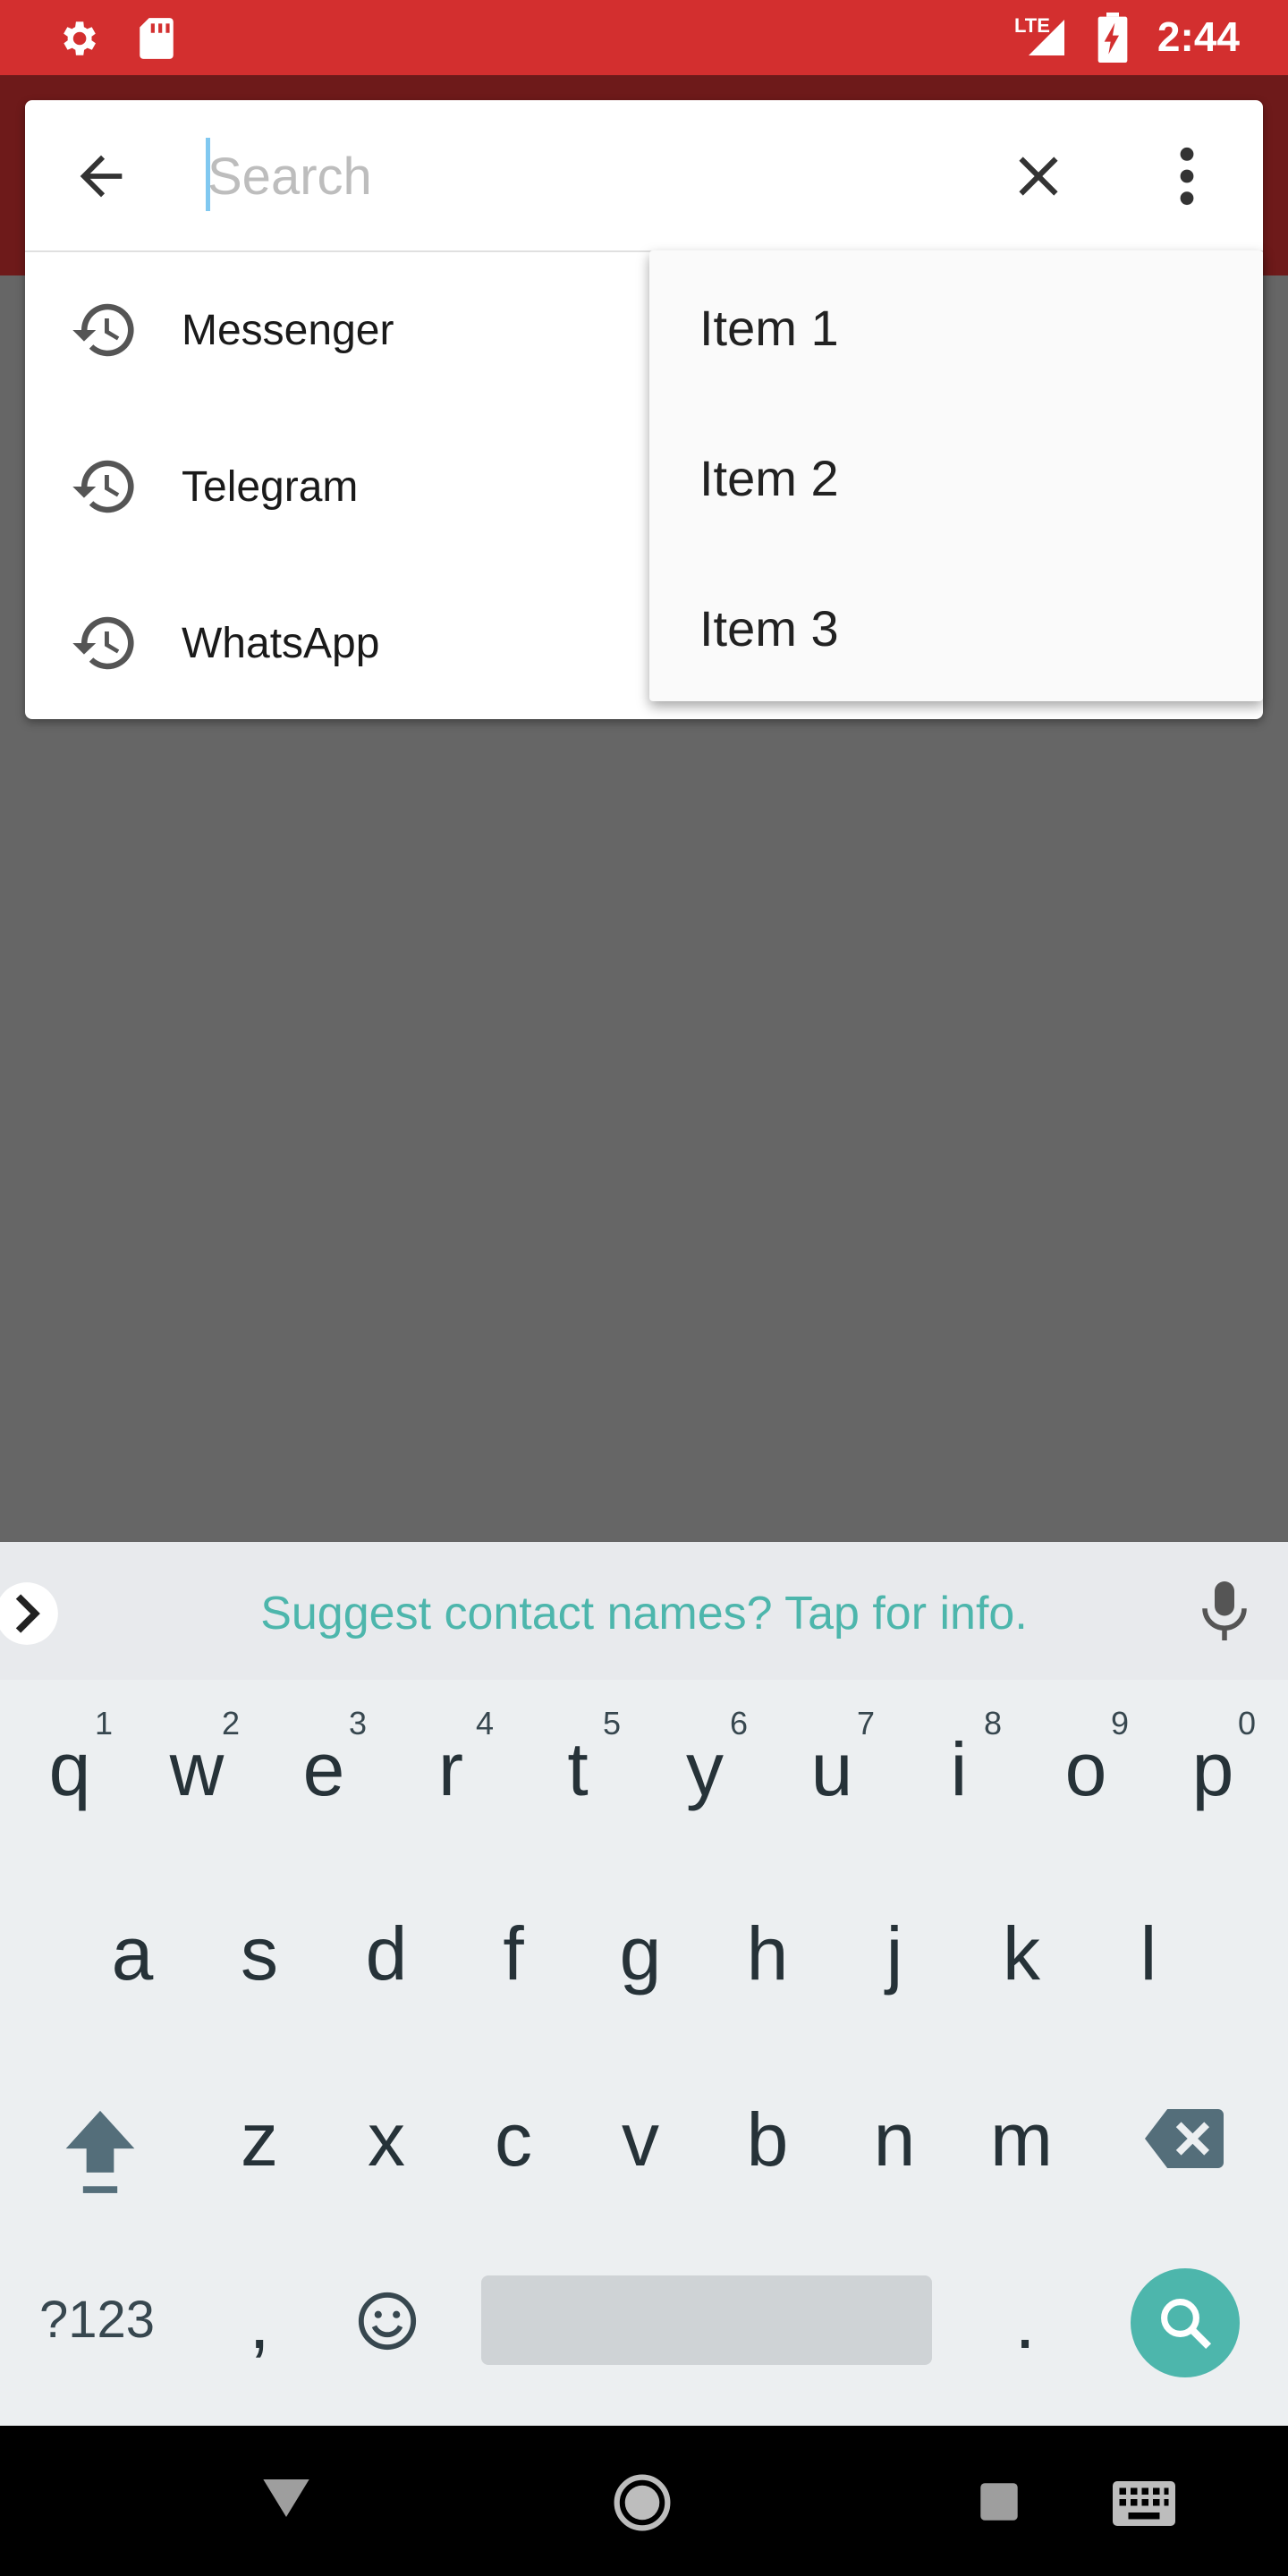 Image resolution: width=1288 pixels, height=2576 pixels. I want to click on keyboard-suggestion-strip: Suggest contact names? Tap for info., so click(644, 1611).